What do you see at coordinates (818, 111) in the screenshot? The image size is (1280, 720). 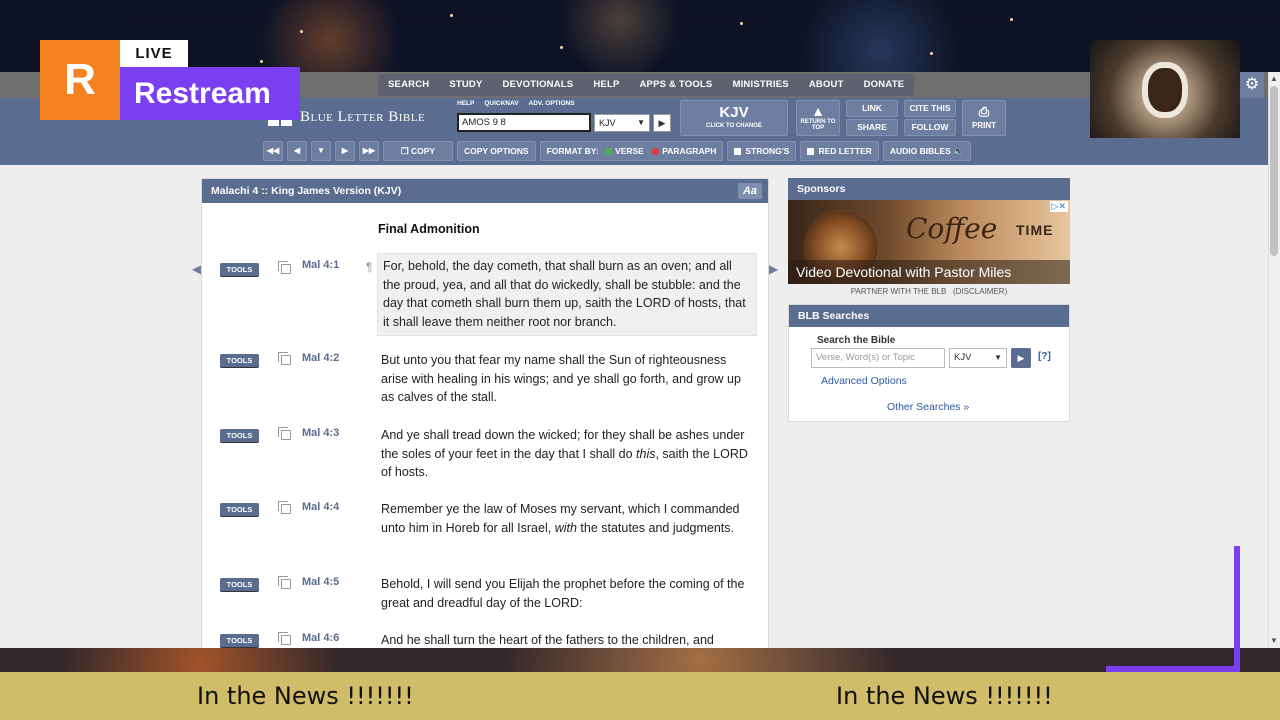 I see `arrow-up-icon: ▲` at bounding box center [818, 111].